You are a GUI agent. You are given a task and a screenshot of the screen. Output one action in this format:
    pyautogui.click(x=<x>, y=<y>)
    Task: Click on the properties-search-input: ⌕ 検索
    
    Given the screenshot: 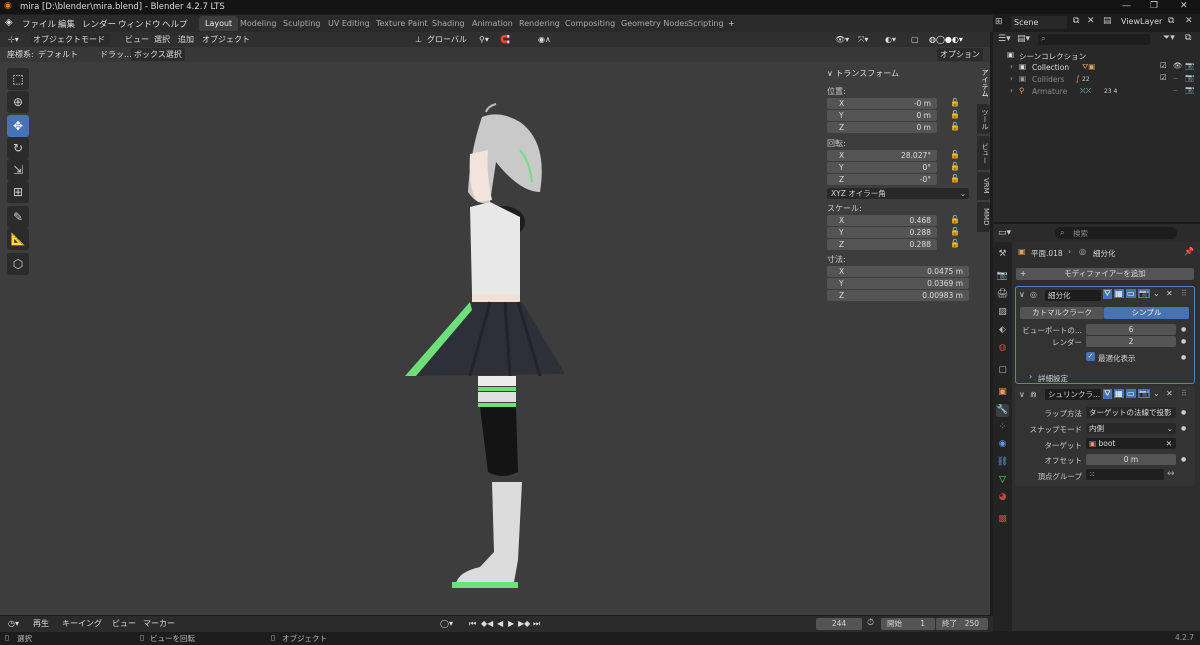 What is the action you would take?
    pyautogui.click(x=1116, y=233)
    